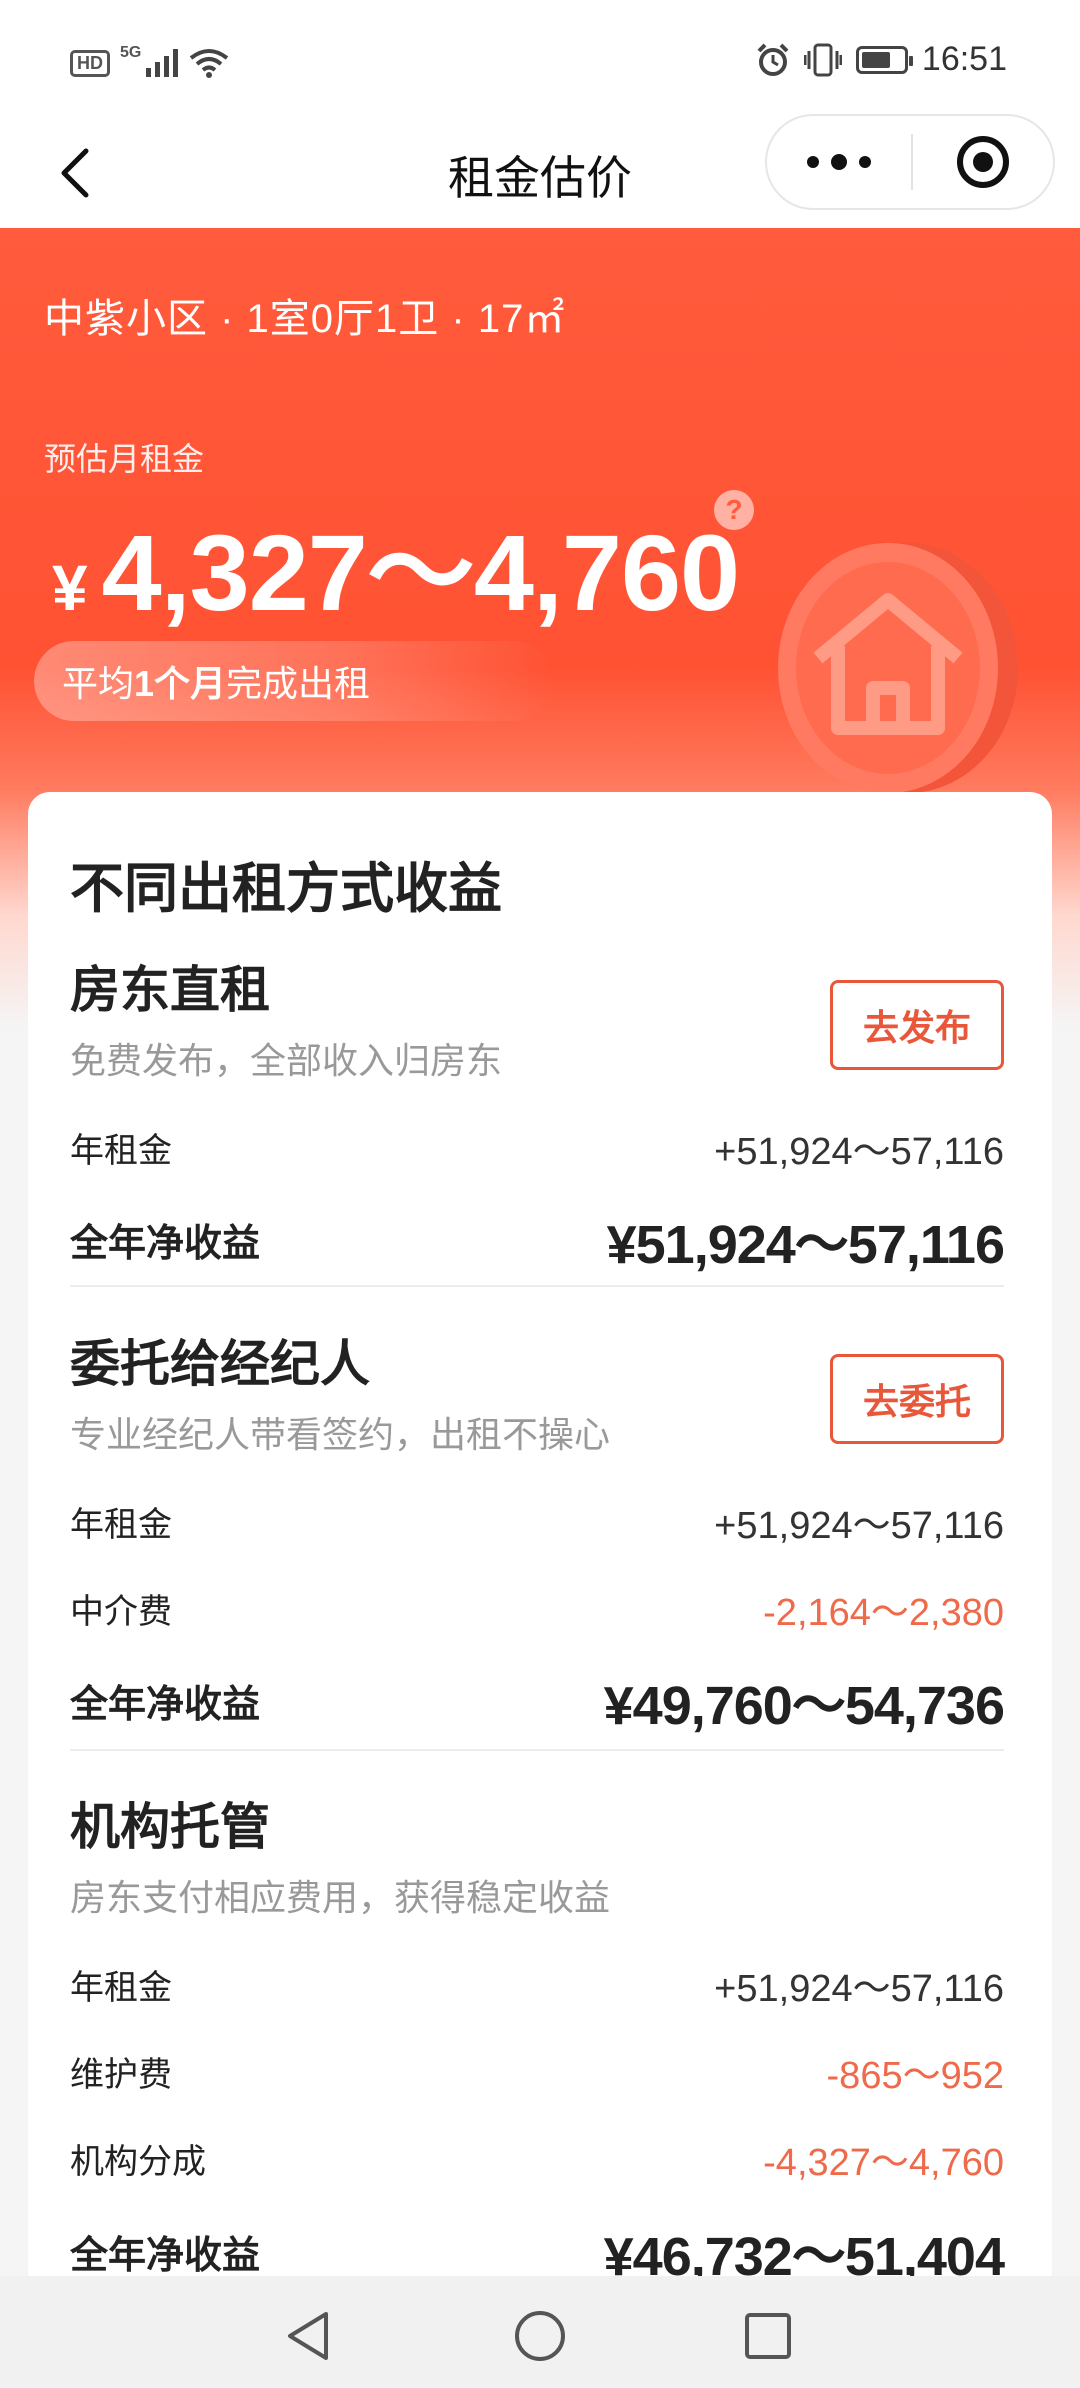  I want to click on battery-icon, so click(884, 59).